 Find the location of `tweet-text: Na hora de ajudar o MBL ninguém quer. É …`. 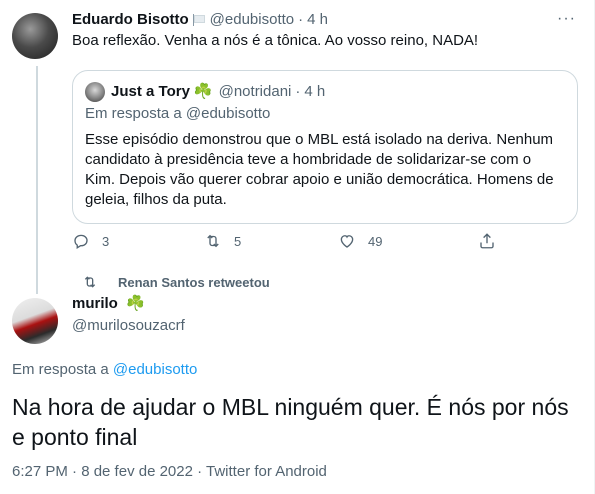

tweet-text: Na hora de ajudar o MBL ninguém quer. É … is located at coordinates (290, 422).